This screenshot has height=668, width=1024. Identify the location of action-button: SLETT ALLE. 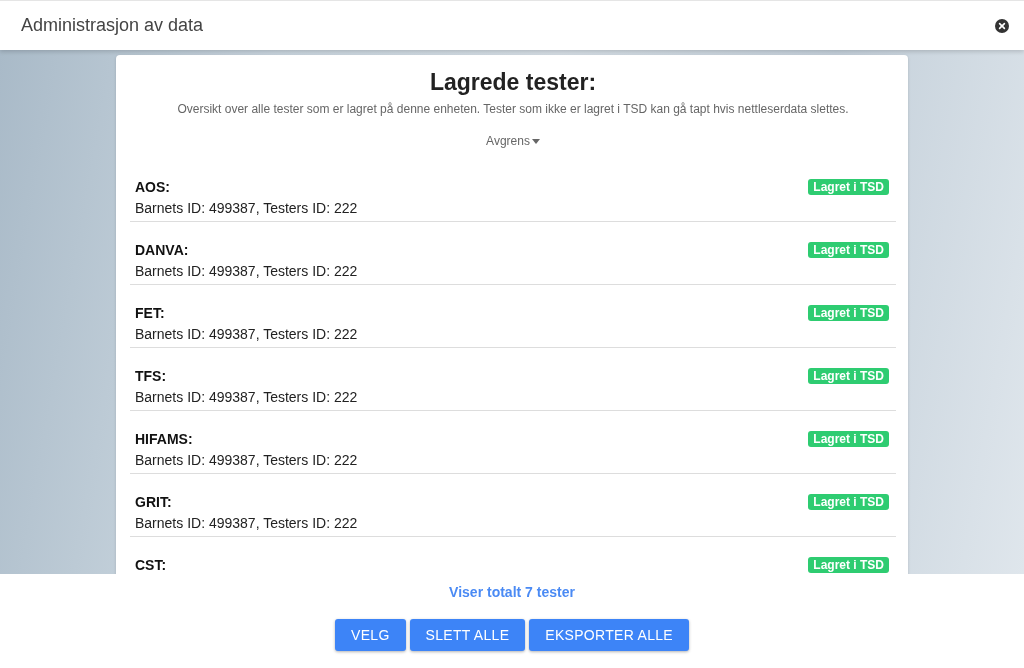
(467, 635).